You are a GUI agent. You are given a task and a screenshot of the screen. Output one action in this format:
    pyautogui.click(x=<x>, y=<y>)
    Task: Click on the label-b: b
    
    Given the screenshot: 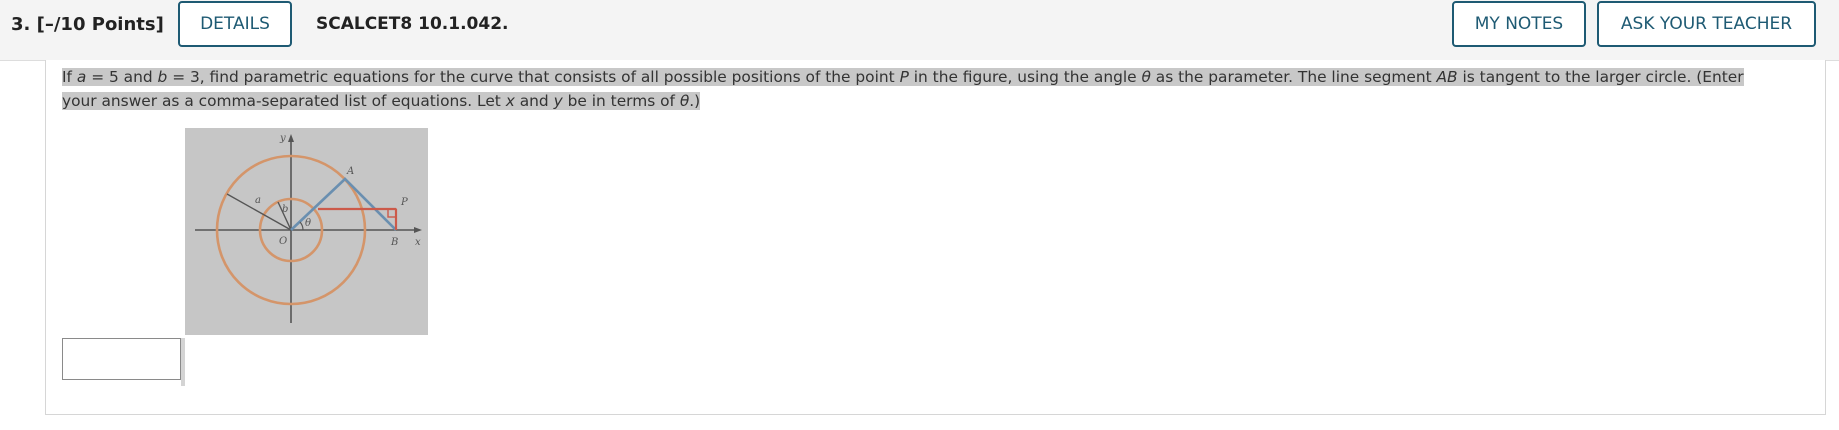 What is the action you would take?
    pyautogui.click(x=285, y=209)
    